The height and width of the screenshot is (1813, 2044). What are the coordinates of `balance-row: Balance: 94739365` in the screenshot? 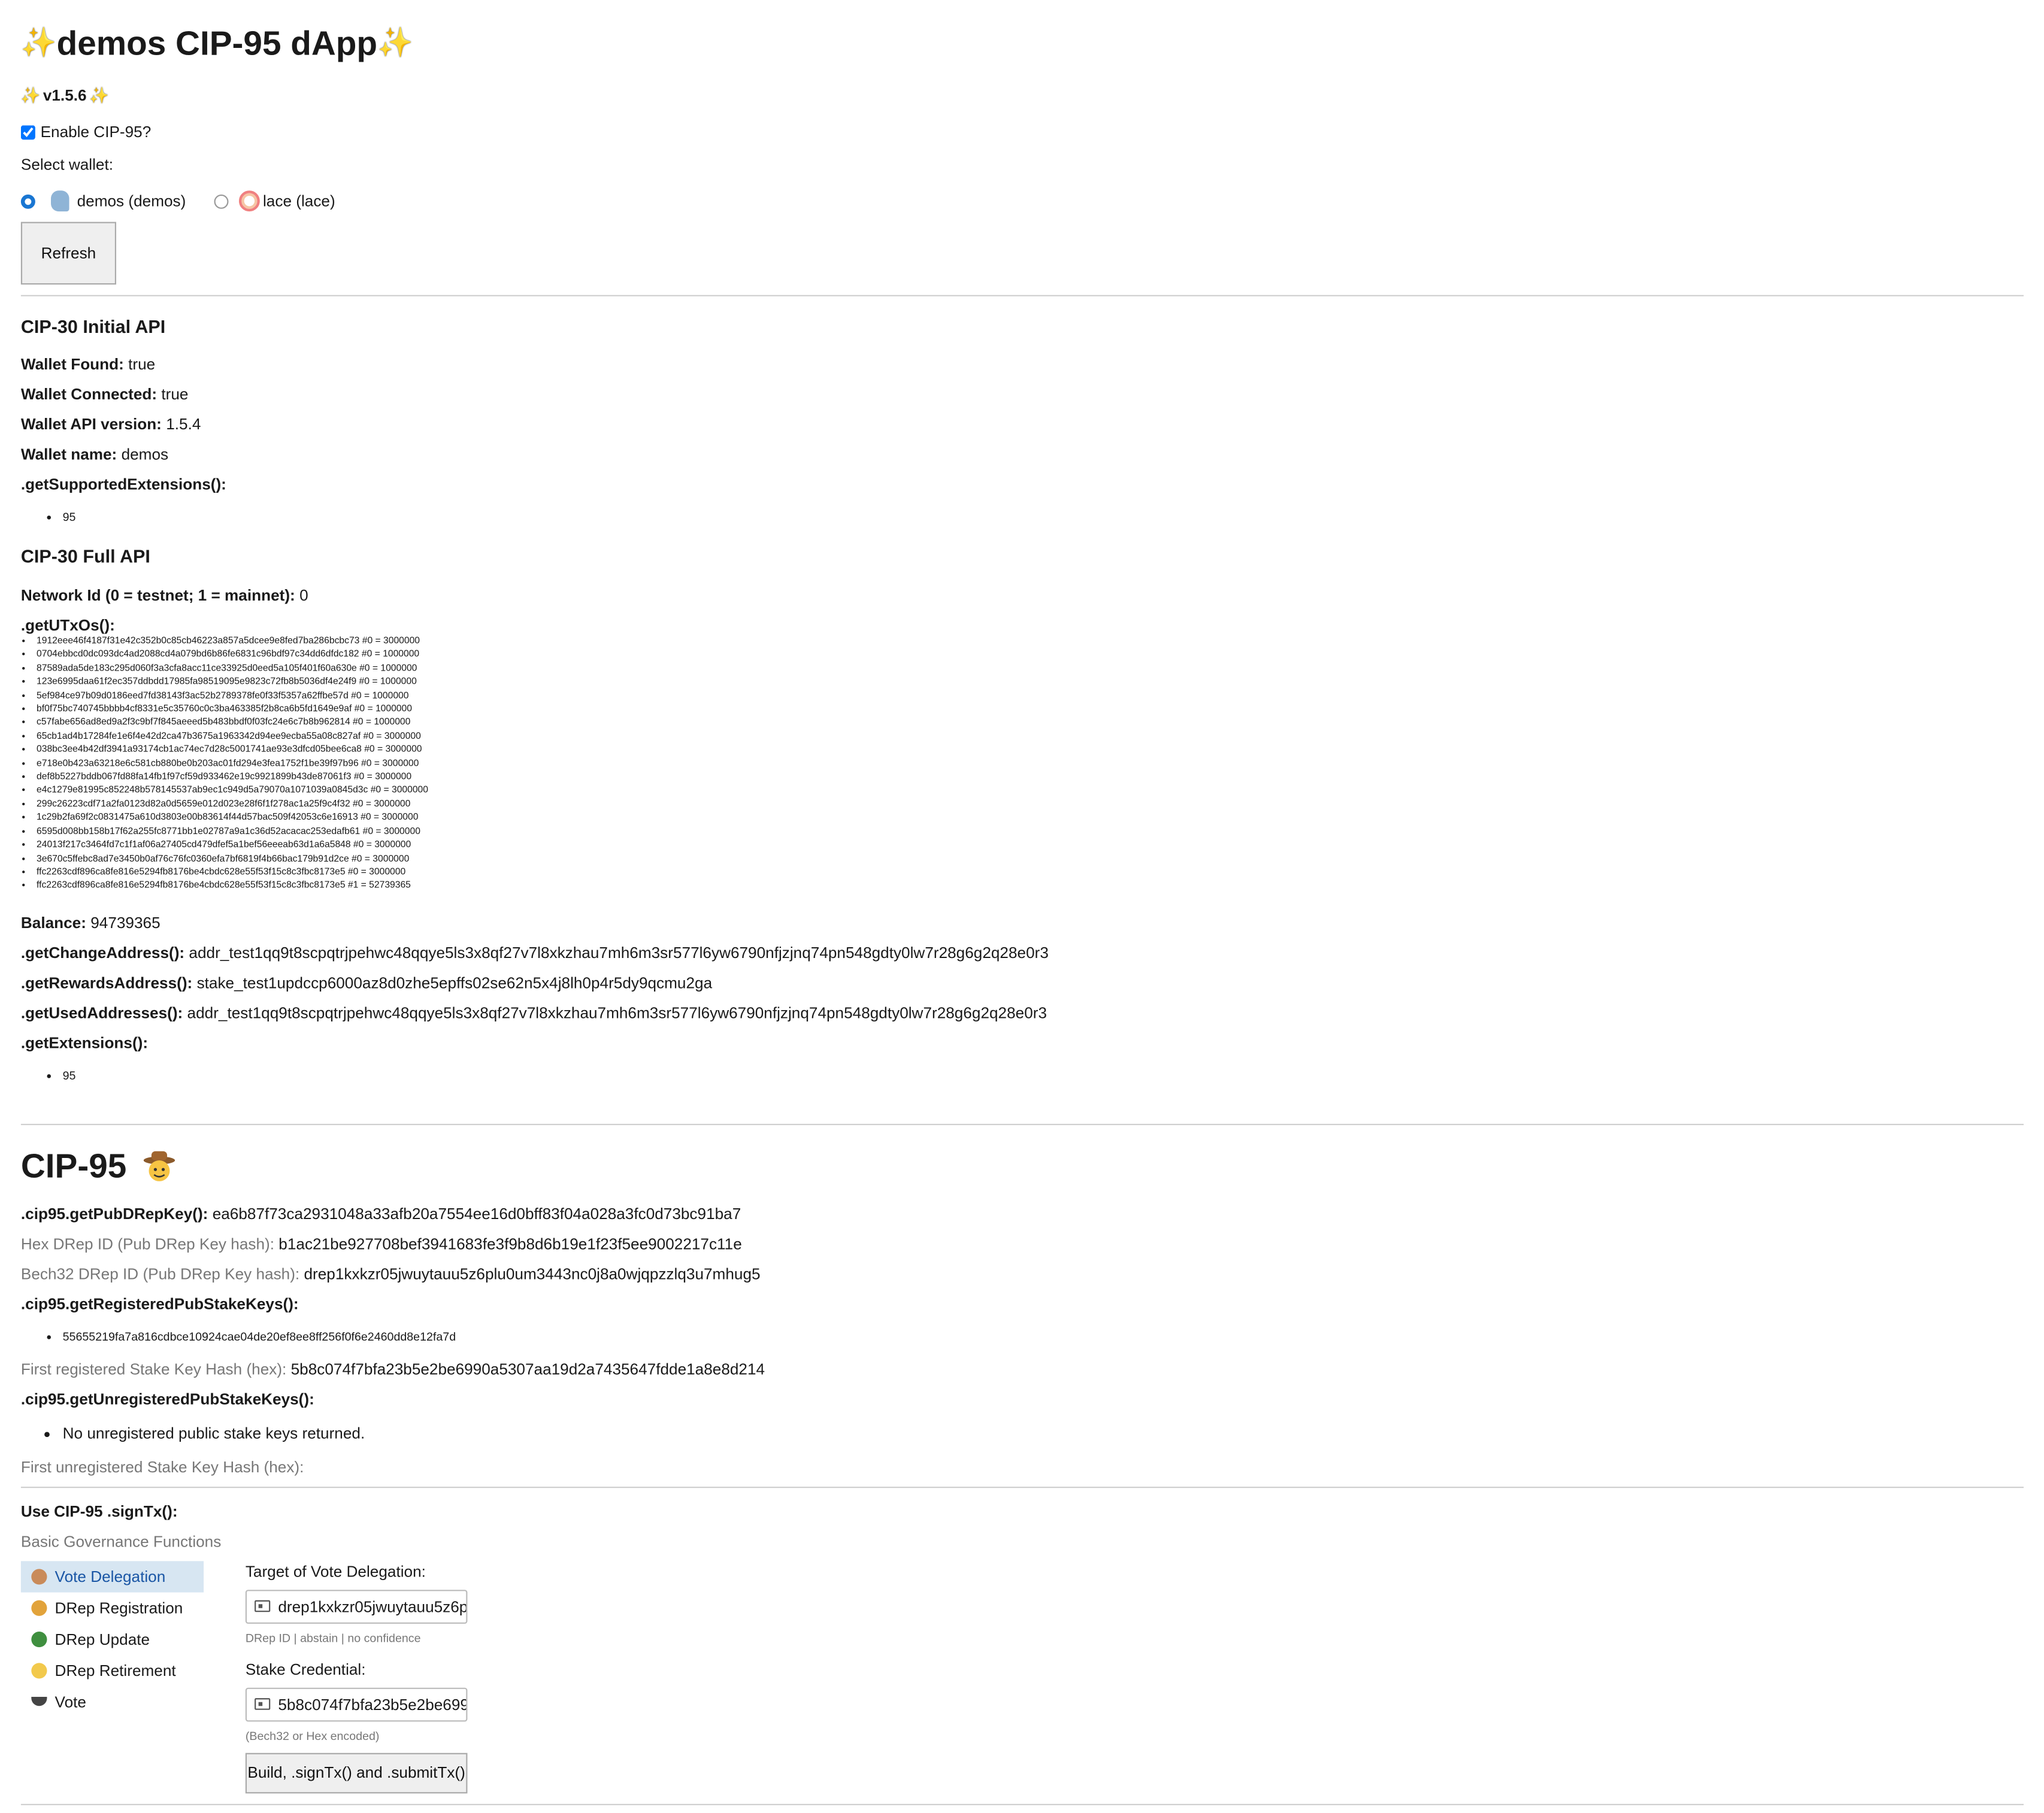 It's located at (1022, 922).